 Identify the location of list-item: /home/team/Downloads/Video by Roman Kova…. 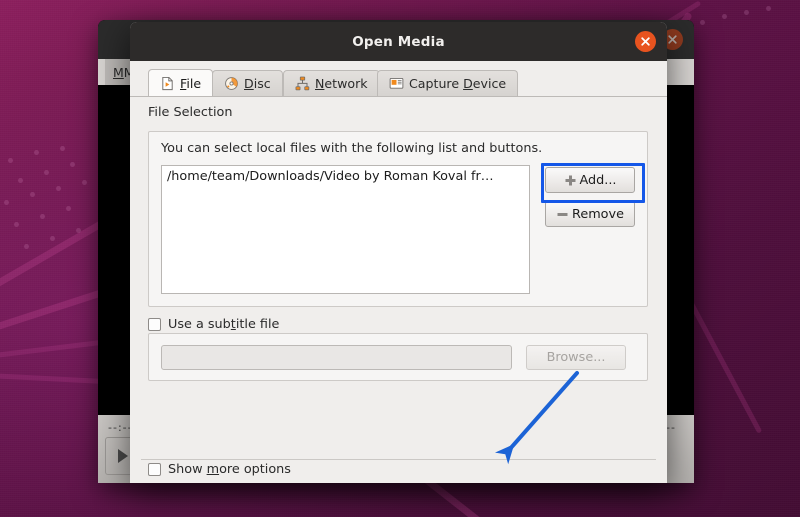
(345, 175).